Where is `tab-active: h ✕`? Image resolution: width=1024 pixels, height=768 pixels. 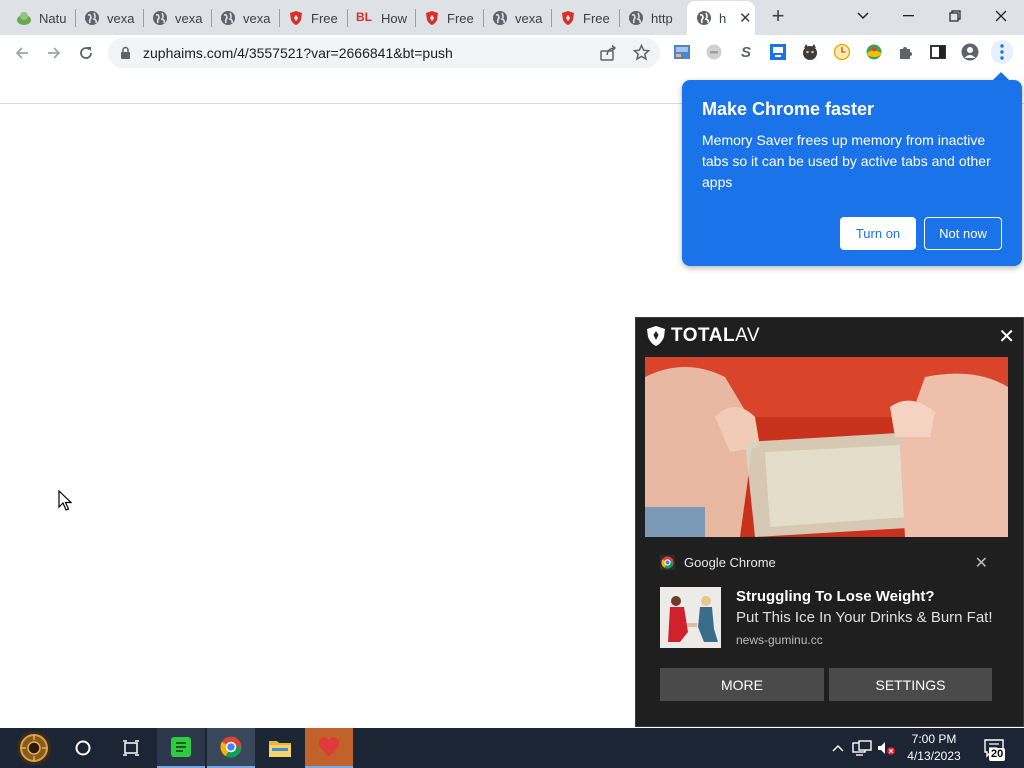 tab-active: h ✕ is located at coordinates (721, 18).